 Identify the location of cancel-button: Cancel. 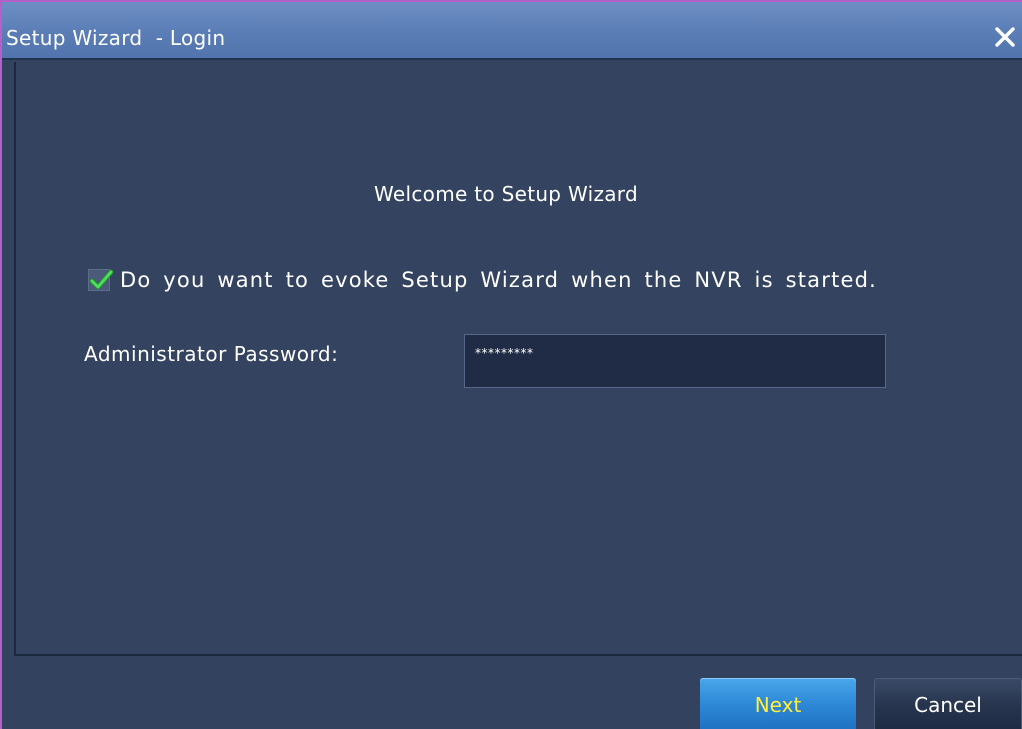
(948, 703).